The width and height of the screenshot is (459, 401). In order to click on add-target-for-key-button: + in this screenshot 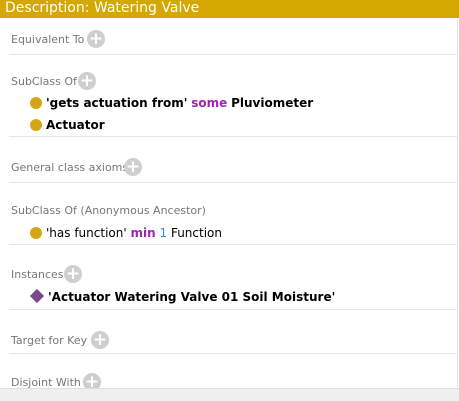, I will do `click(100, 340)`.